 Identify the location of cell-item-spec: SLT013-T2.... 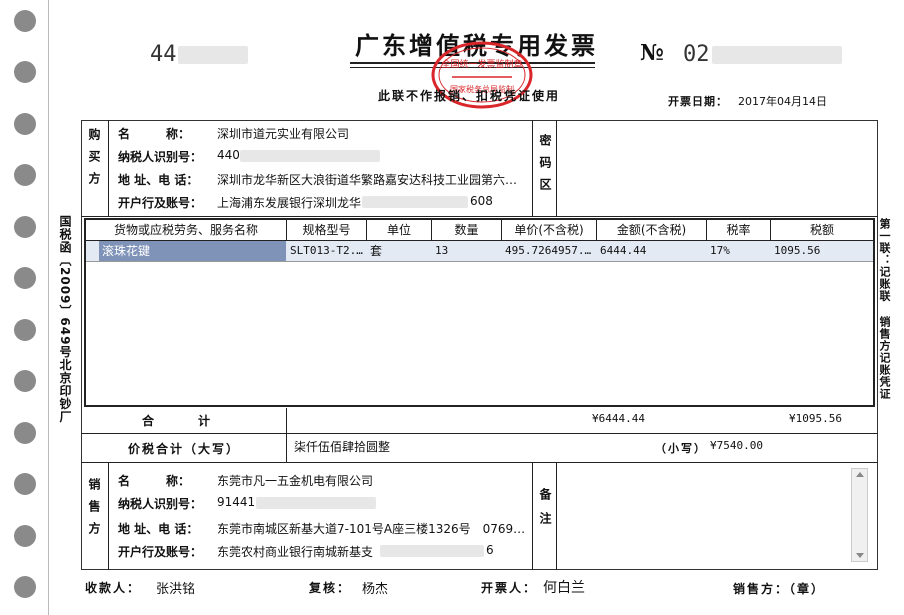
(326, 251).